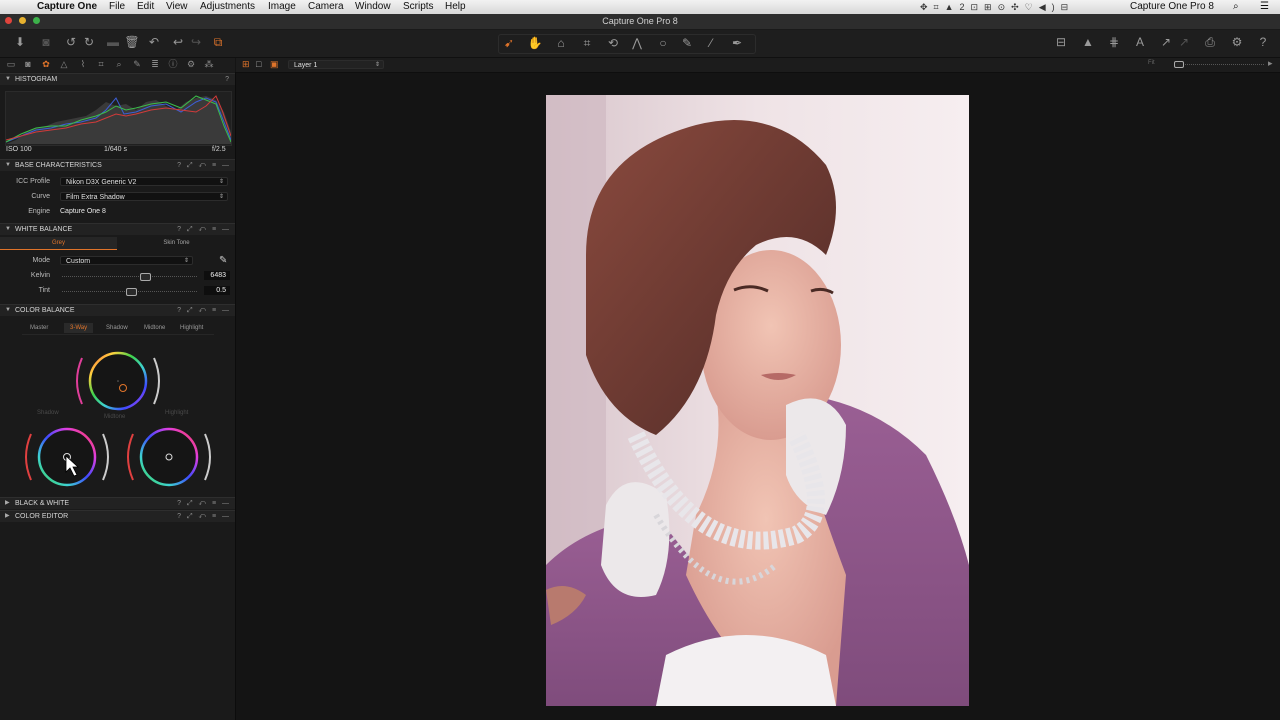 This screenshot has width=1280, height=720. I want to click on menu-adjustments: Adjustments, so click(227, 7).